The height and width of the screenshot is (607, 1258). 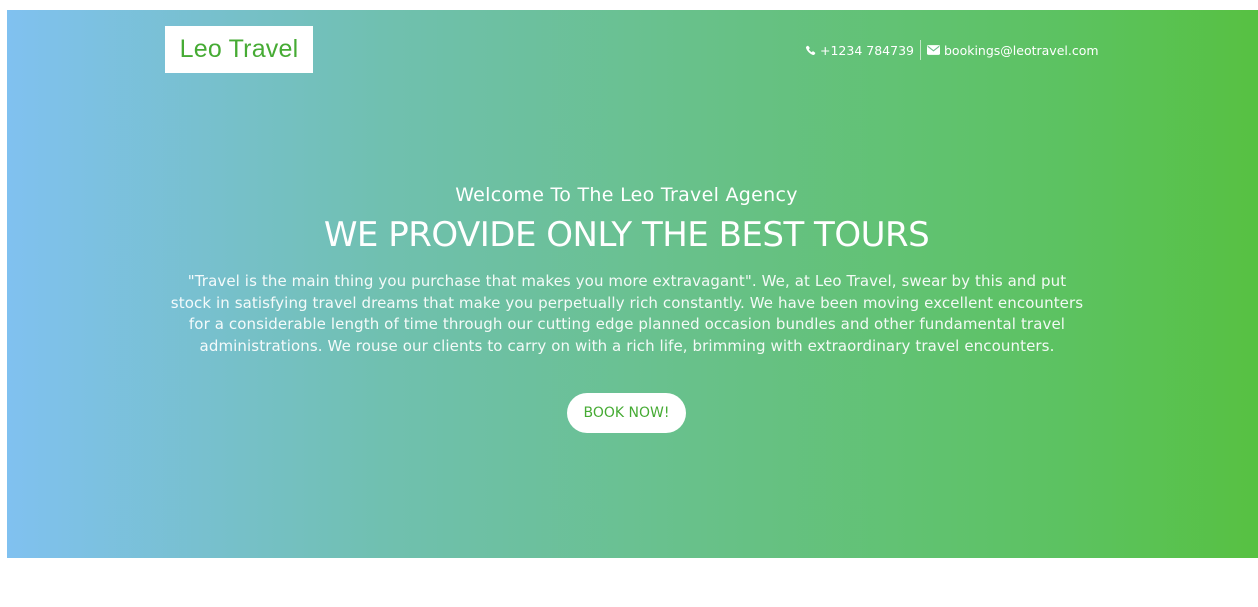 I want to click on phone-icon, so click(x=810, y=50).